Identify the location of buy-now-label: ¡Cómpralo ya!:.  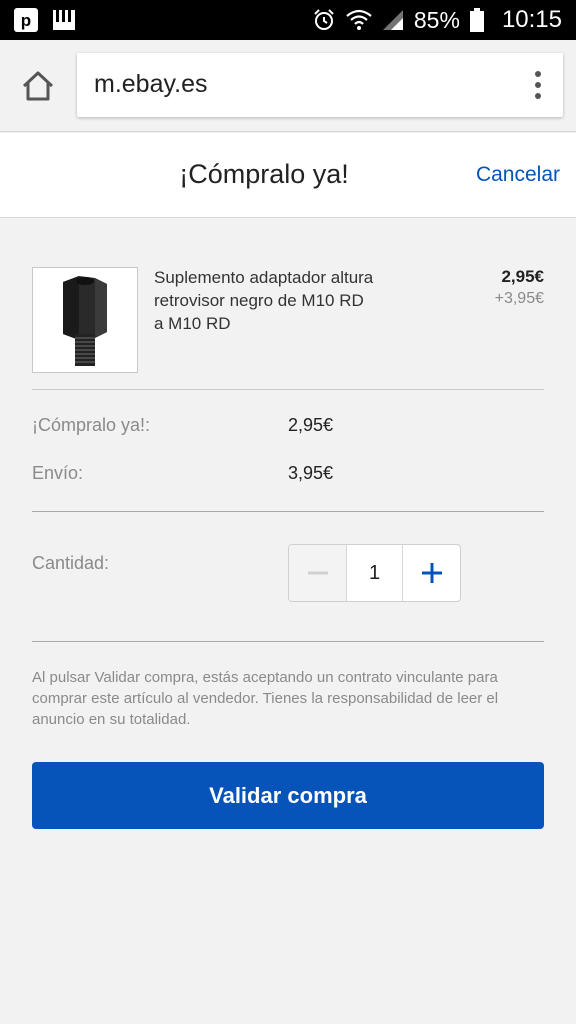
(91, 425).